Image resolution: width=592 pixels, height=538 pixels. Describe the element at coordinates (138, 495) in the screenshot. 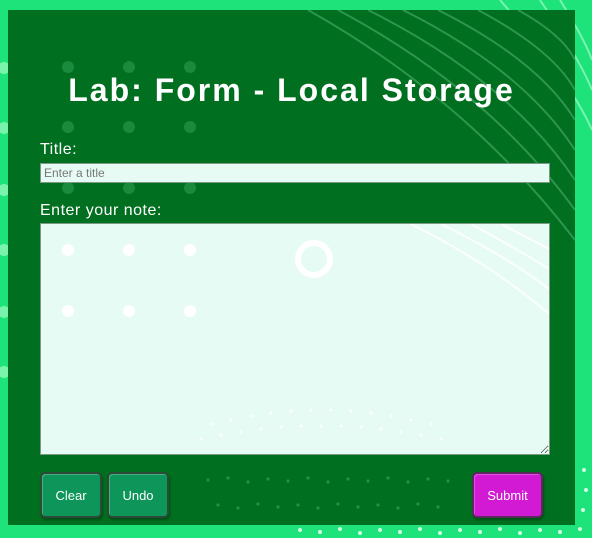

I see `undo-button: Undo` at that location.